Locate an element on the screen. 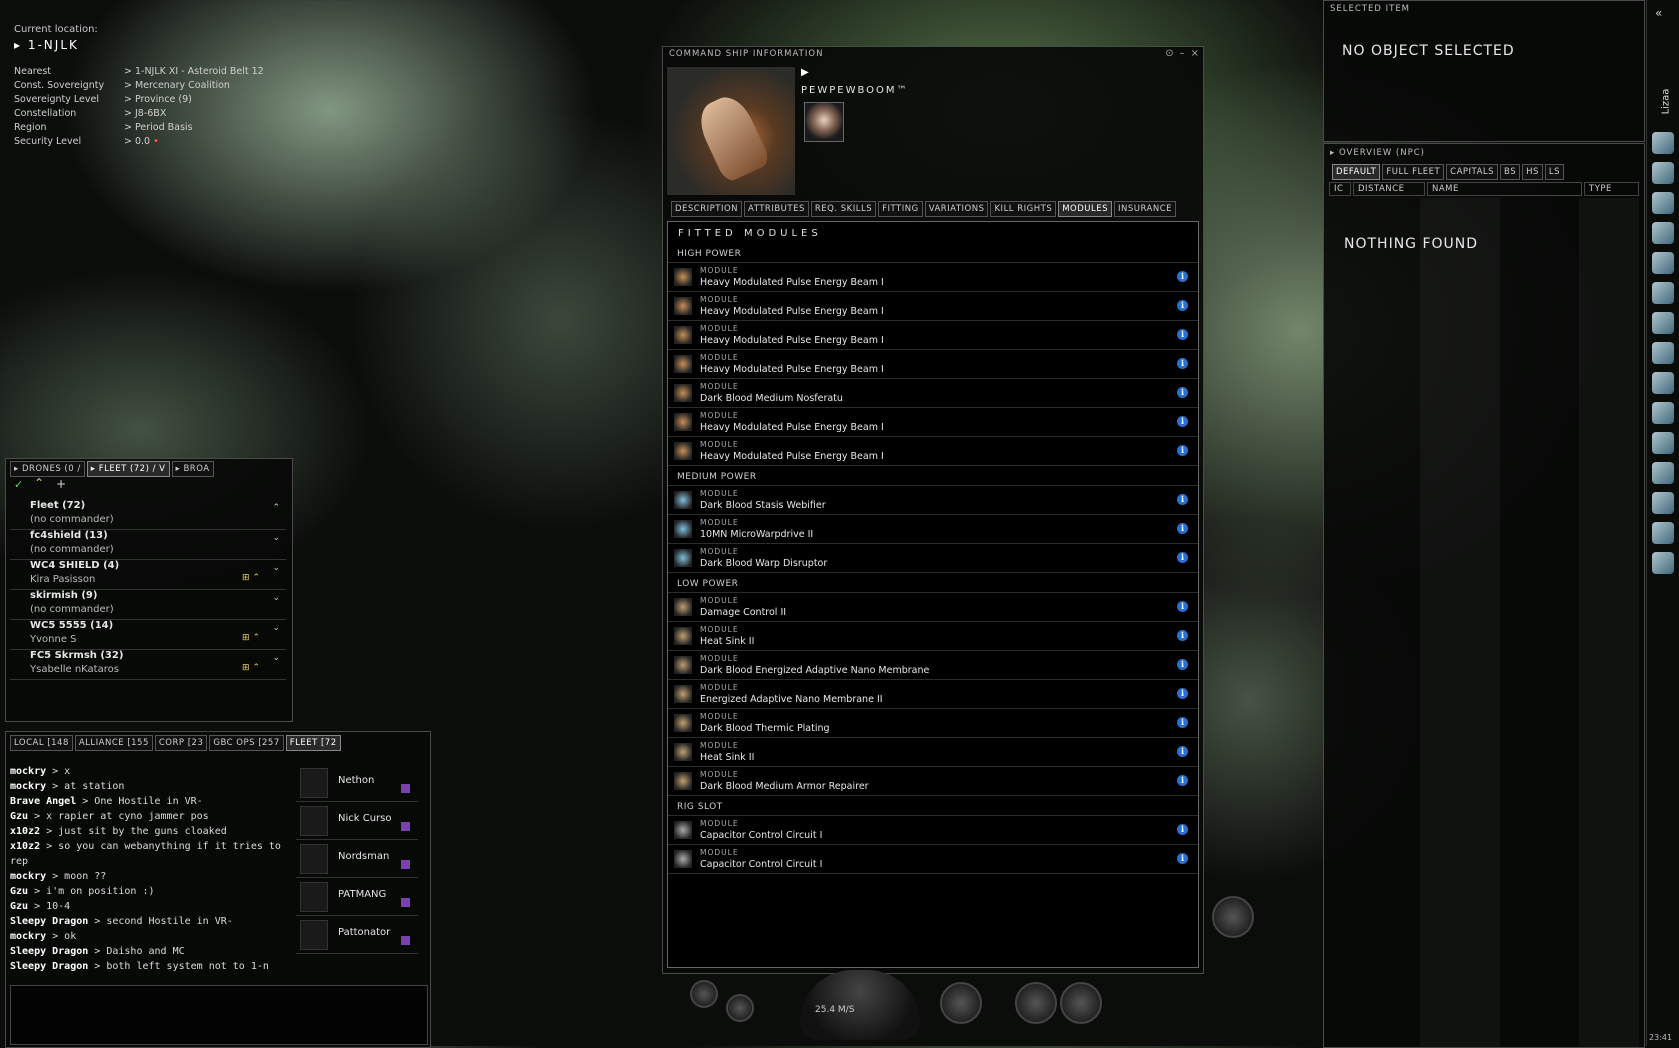 The height and width of the screenshot is (1048, 1679). module-row: MODULE Dark Blood Thermic Plating i is located at coordinates (933, 723).